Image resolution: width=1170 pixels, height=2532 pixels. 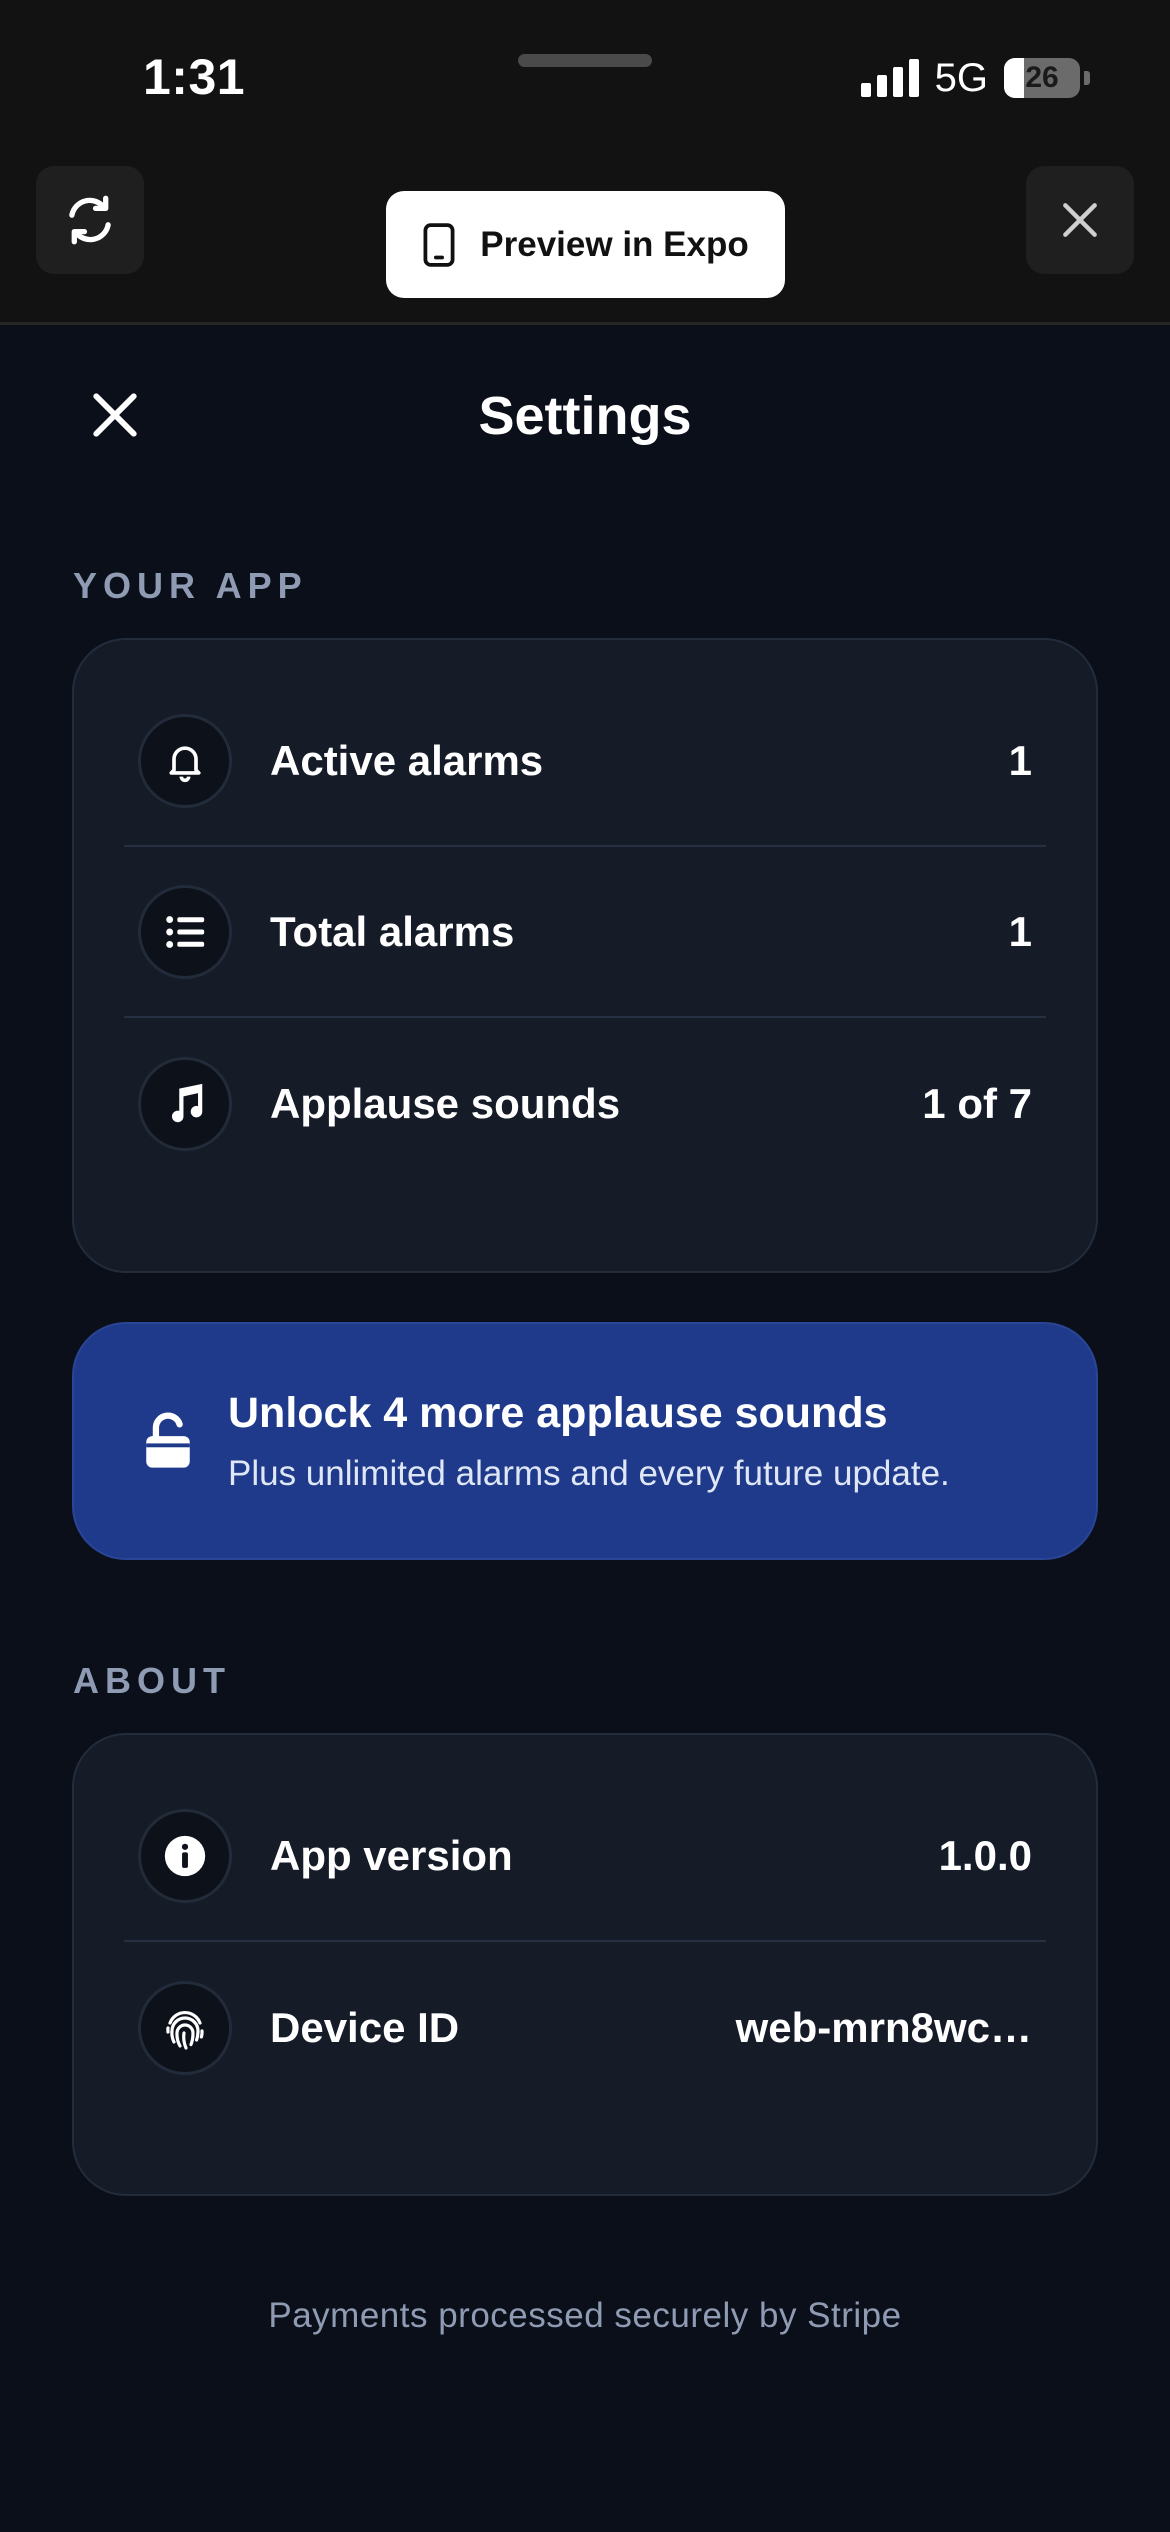 What do you see at coordinates (185, 760) in the screenshot?
I see `bell-icon` at bounding box center [185, 760].